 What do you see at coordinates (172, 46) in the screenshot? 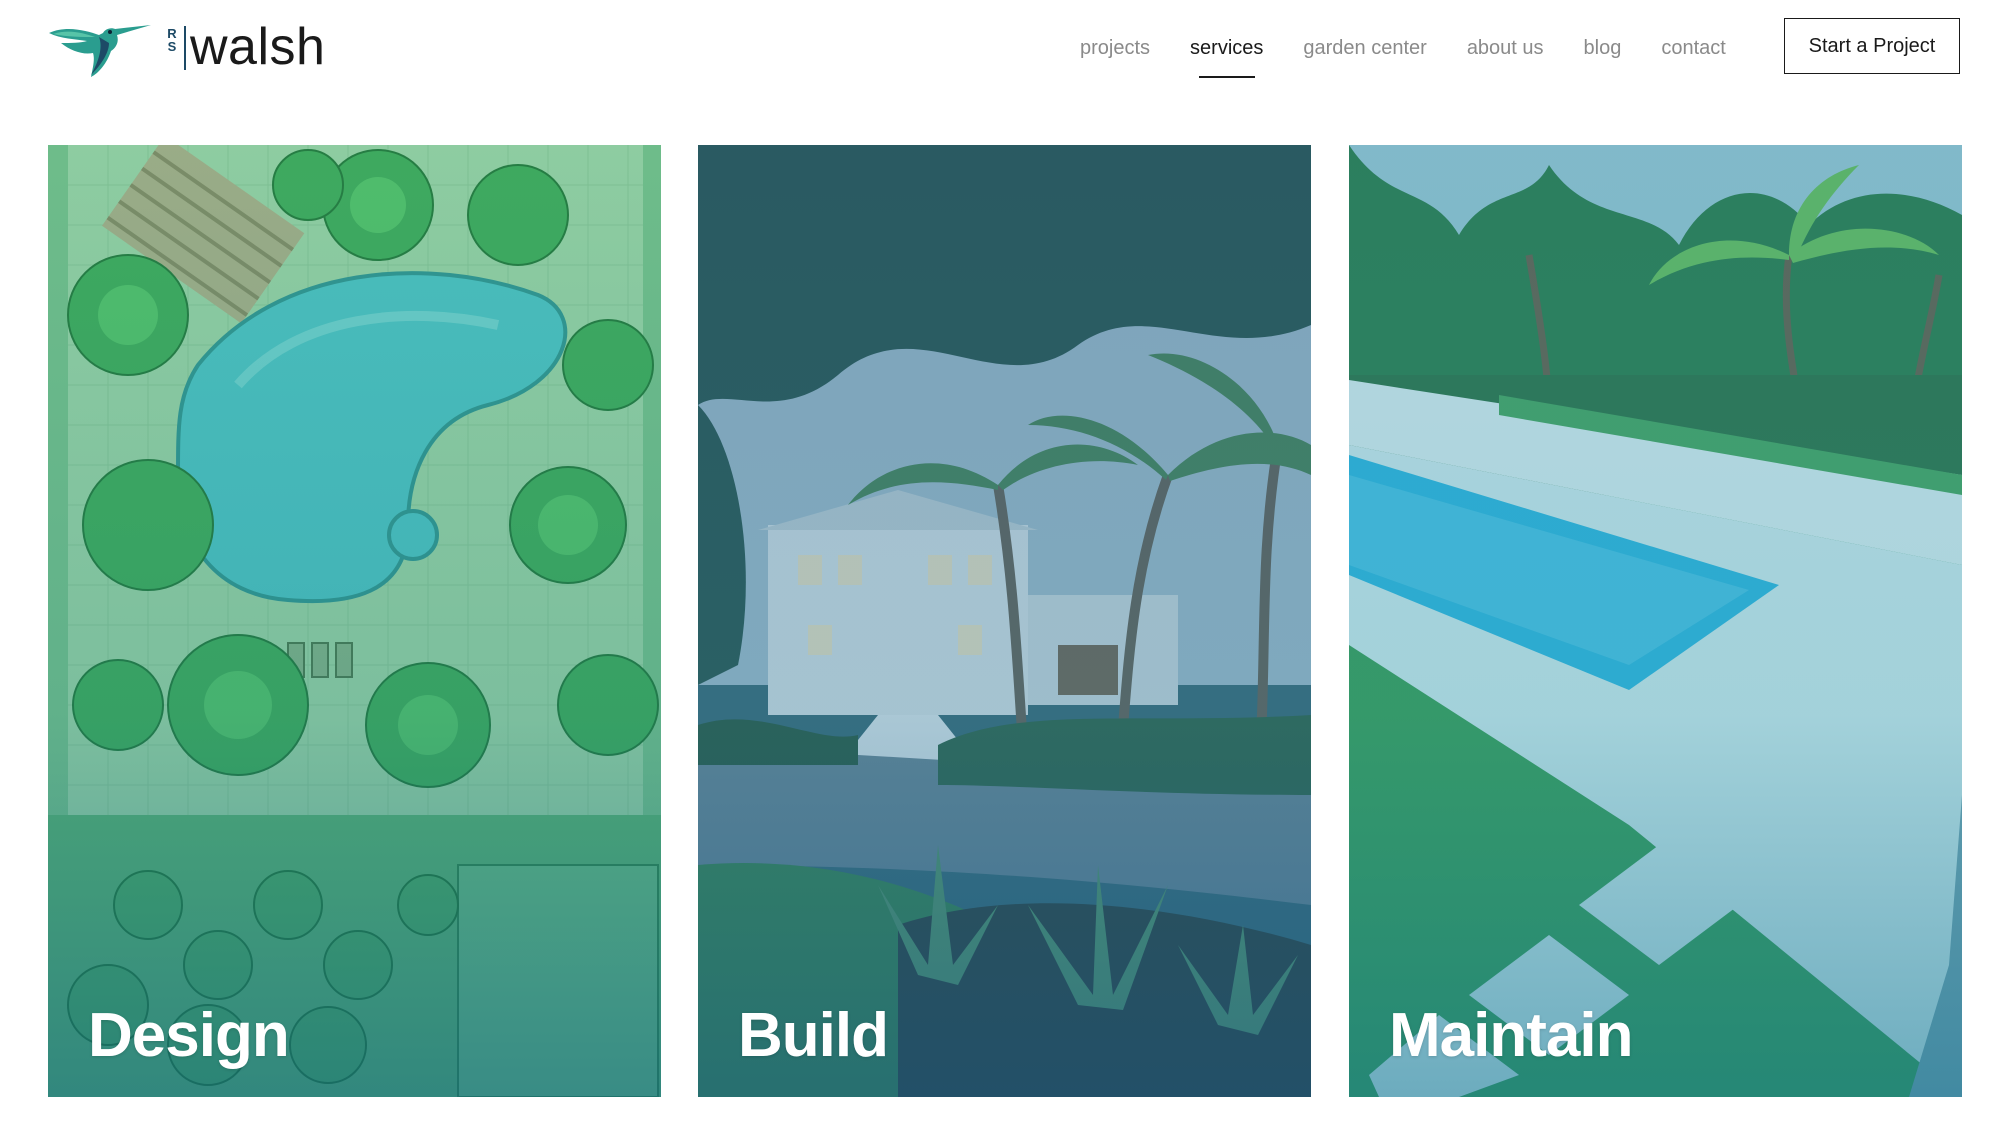
I see `logo-initial-s: S` at bounding box center [172, 46].